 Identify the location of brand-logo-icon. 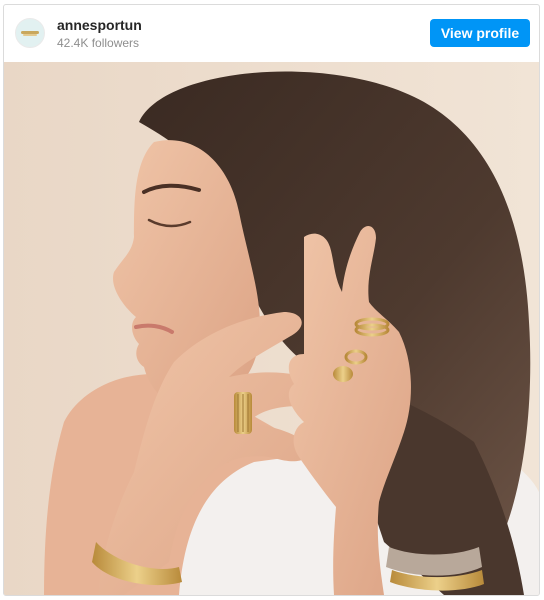
(30, 33).